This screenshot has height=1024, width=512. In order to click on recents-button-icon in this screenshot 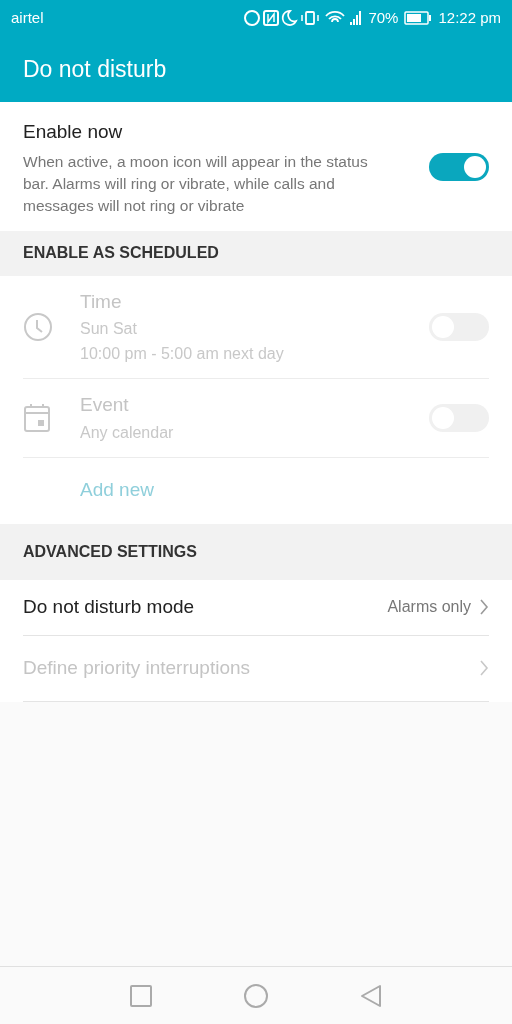, I will do `click(141, 995)`.